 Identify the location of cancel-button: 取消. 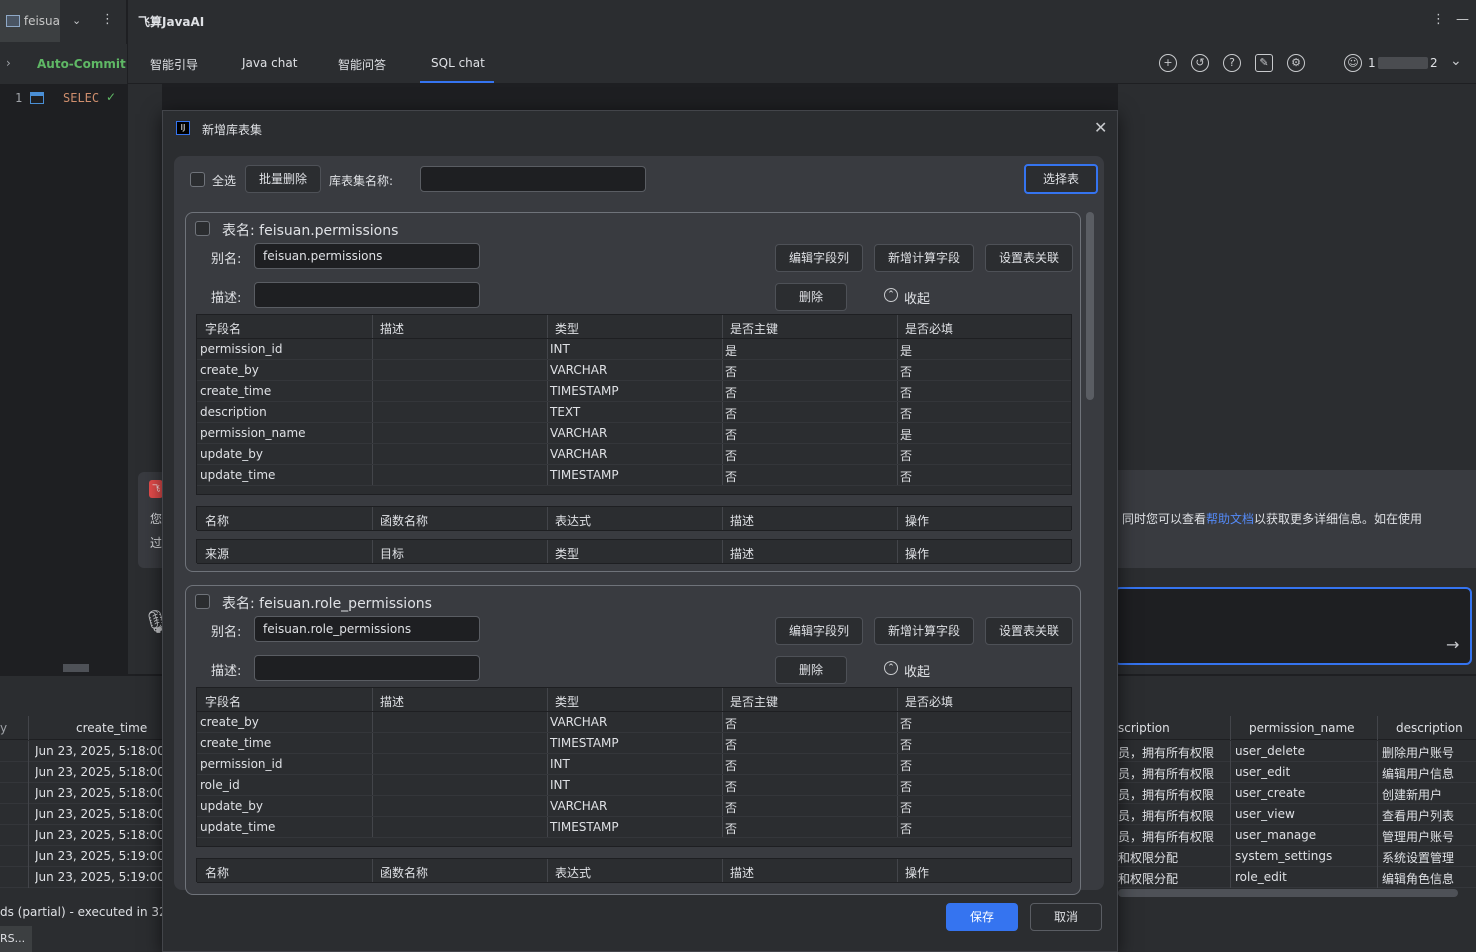
(1066, 917).